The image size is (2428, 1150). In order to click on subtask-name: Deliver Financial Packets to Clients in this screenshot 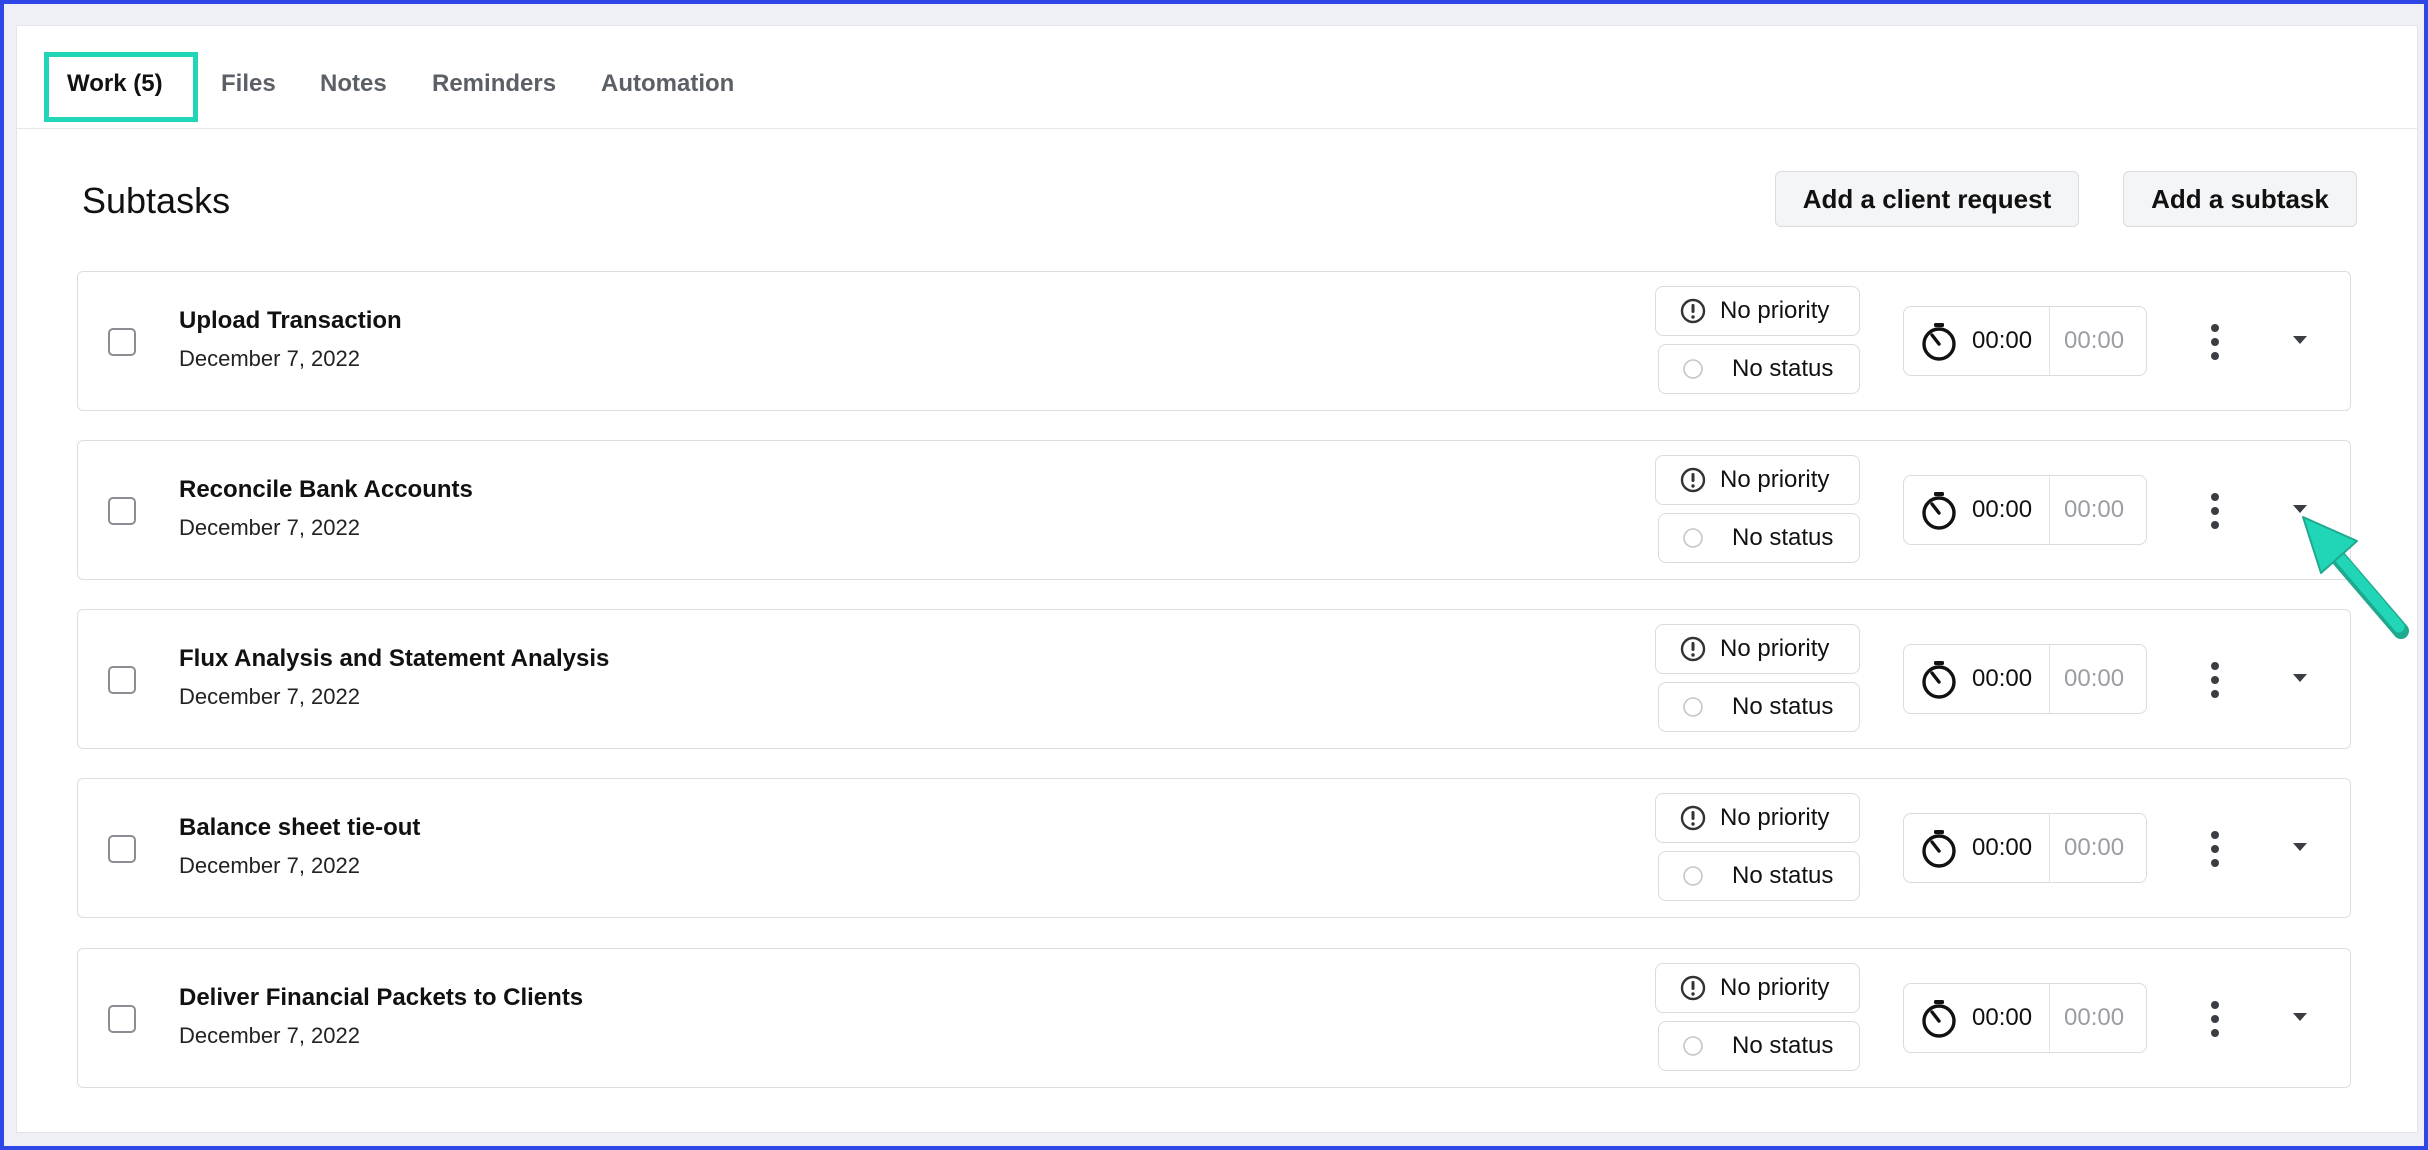, I will do `click(381, 998)`.